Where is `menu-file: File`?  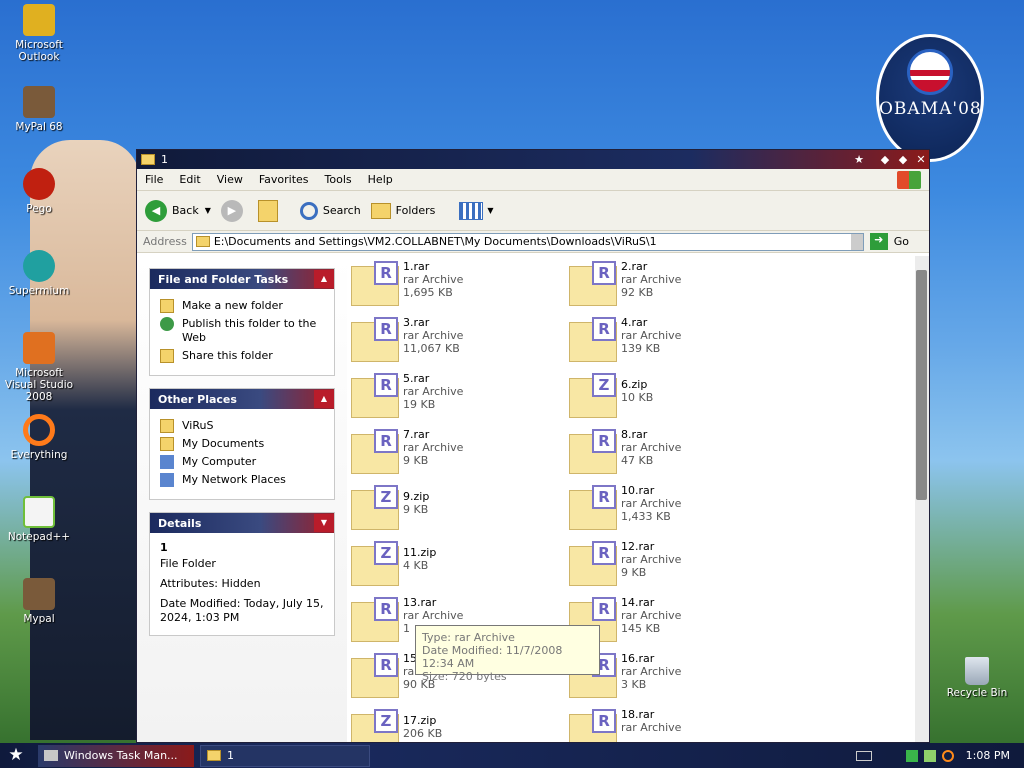 menu-file: File is located at coordinates (154, 179).